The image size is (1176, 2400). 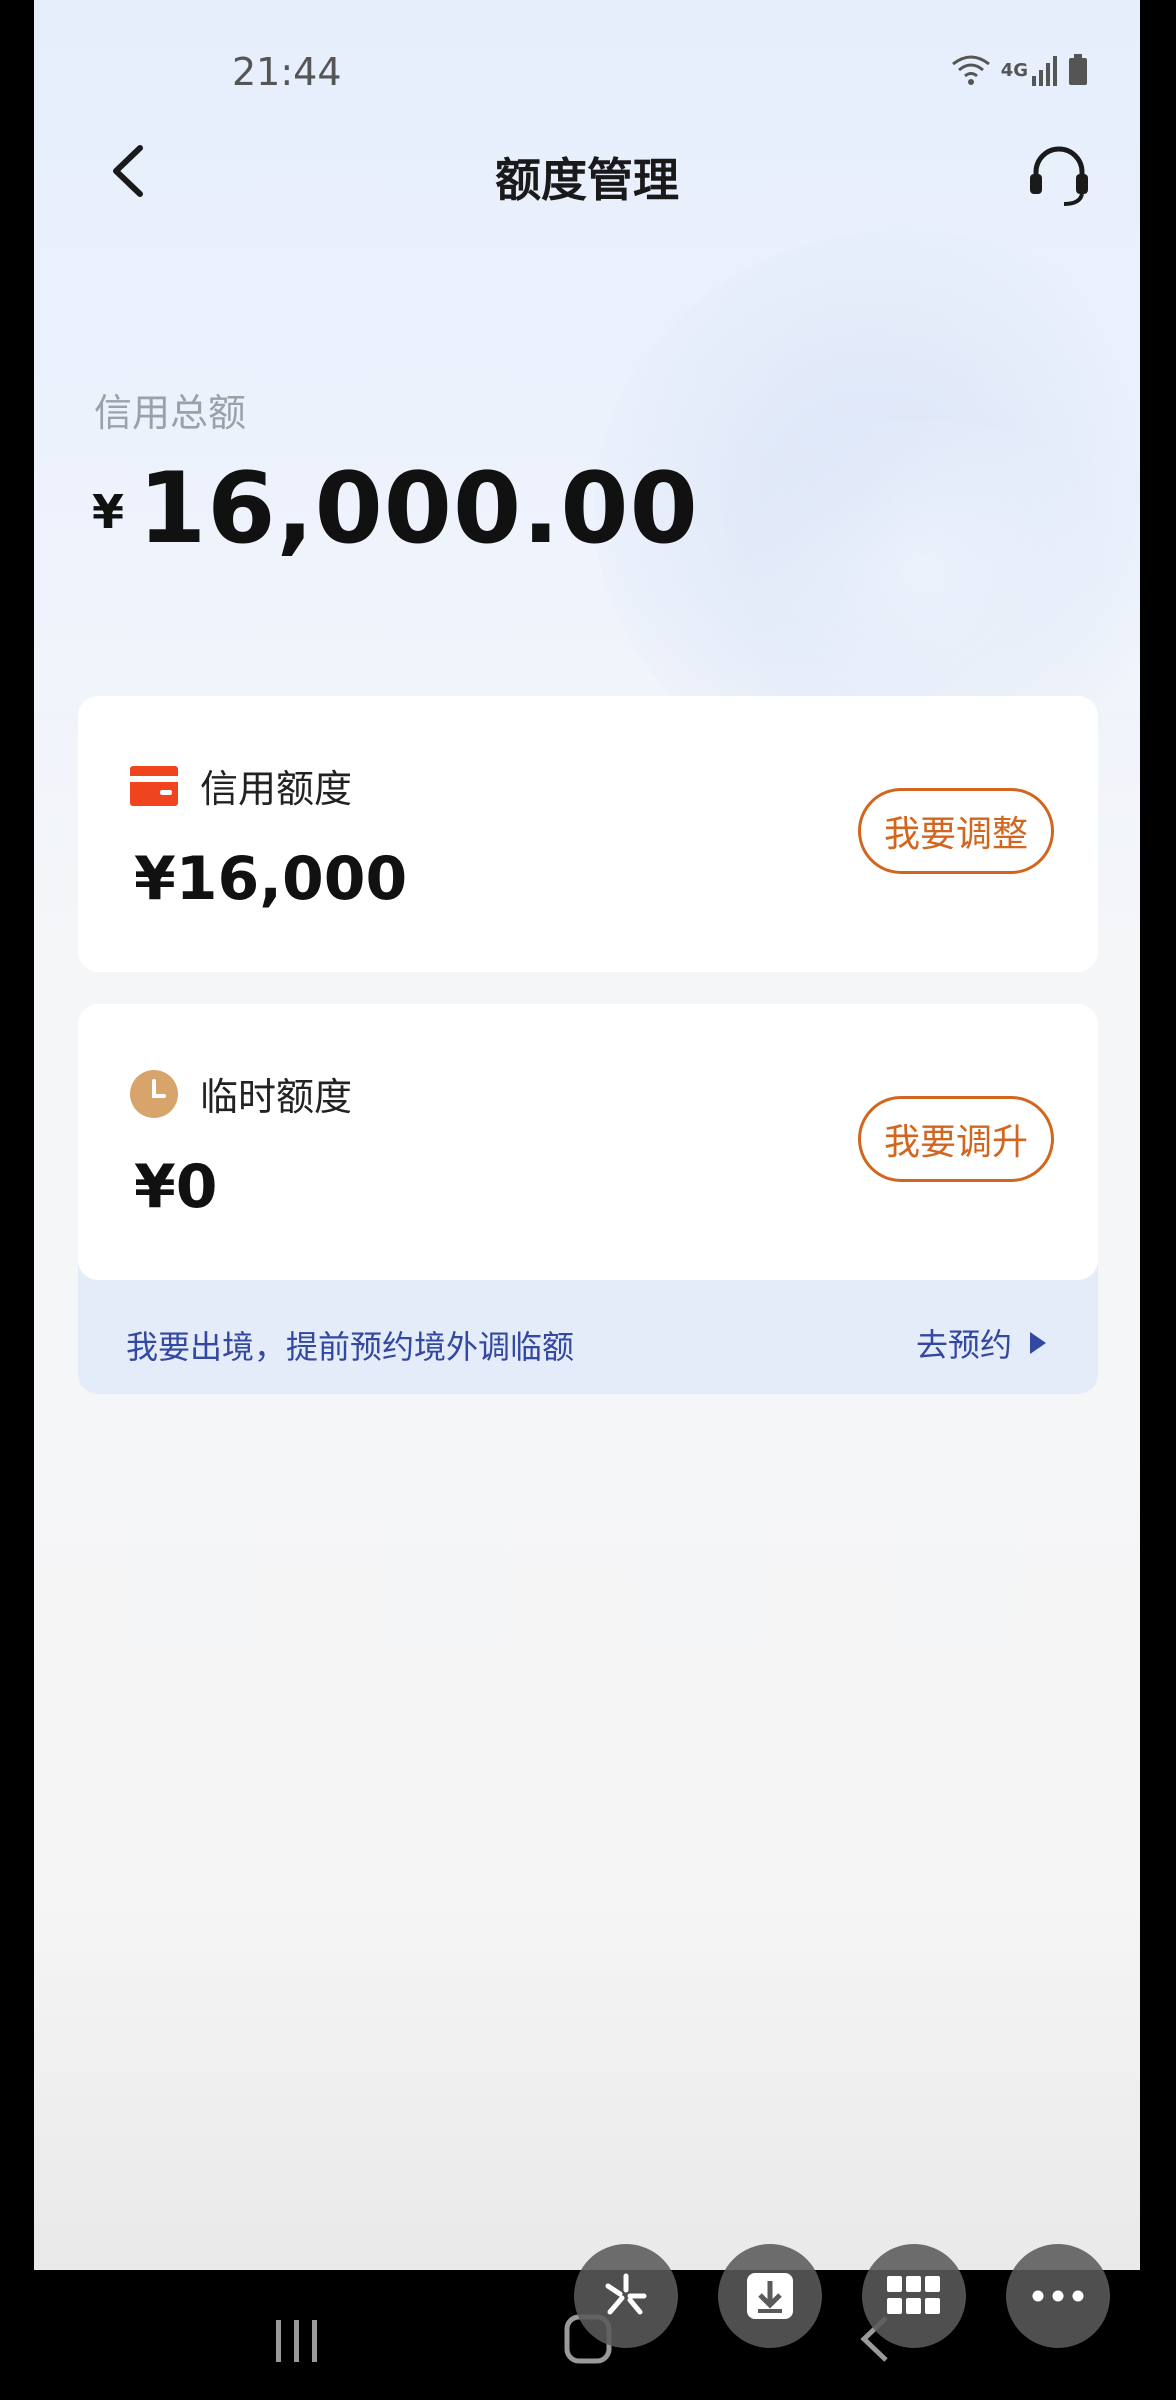 I want to click on total-credit-amount: ¥16,000.00, so click(x=395, y=509).